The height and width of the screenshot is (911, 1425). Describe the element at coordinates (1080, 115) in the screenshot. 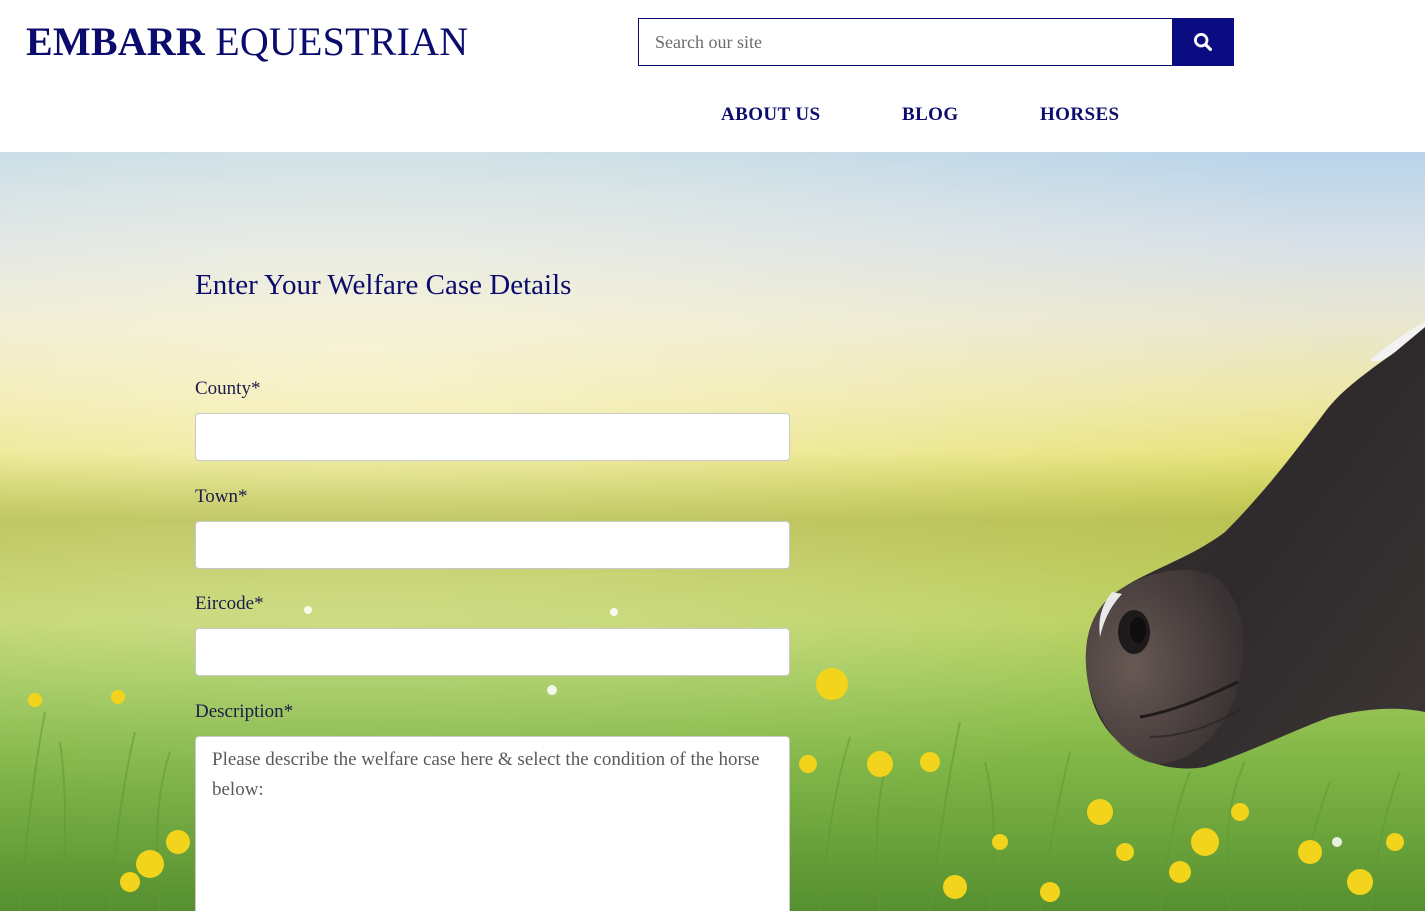

I see `nav-item-horses: HORSES` at that location.